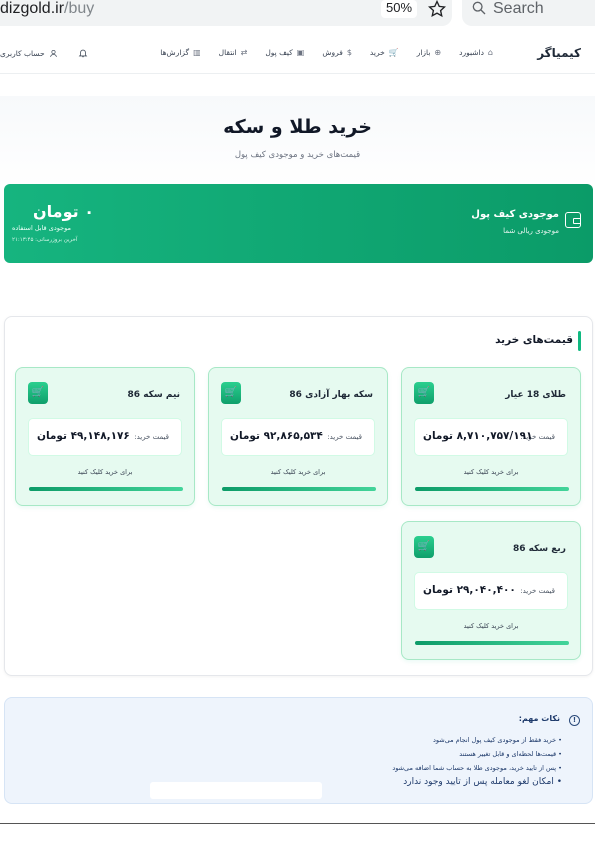 This screenshot has width=595, height=842. Describe the element at coordinates (477, 754) in the screenshot. I see `list-item: قیمت‌ها لحظه‌ای و قابل تغییر هستند` at that location.